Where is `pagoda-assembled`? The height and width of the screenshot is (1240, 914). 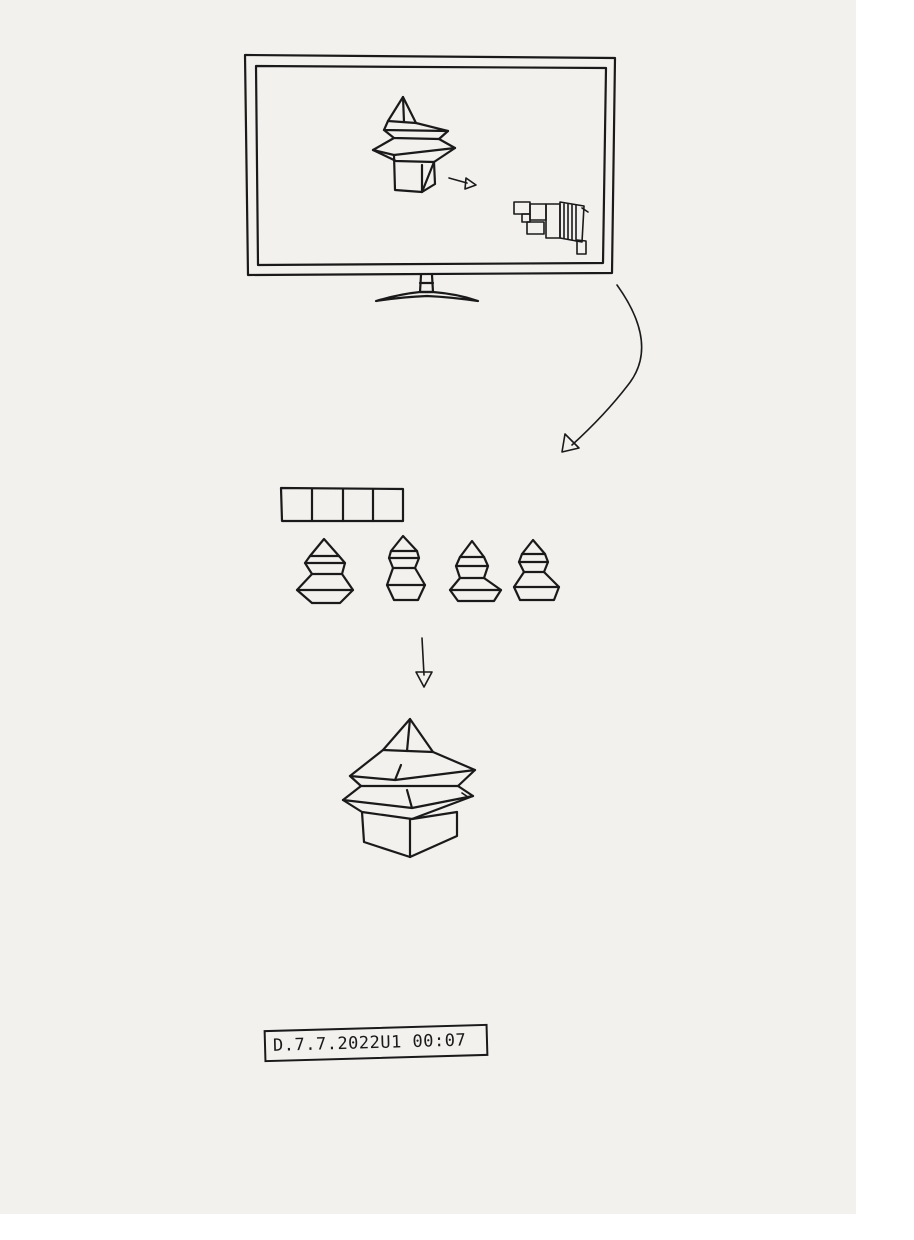 pagoda-assembled is located at coordinates (409, 788).